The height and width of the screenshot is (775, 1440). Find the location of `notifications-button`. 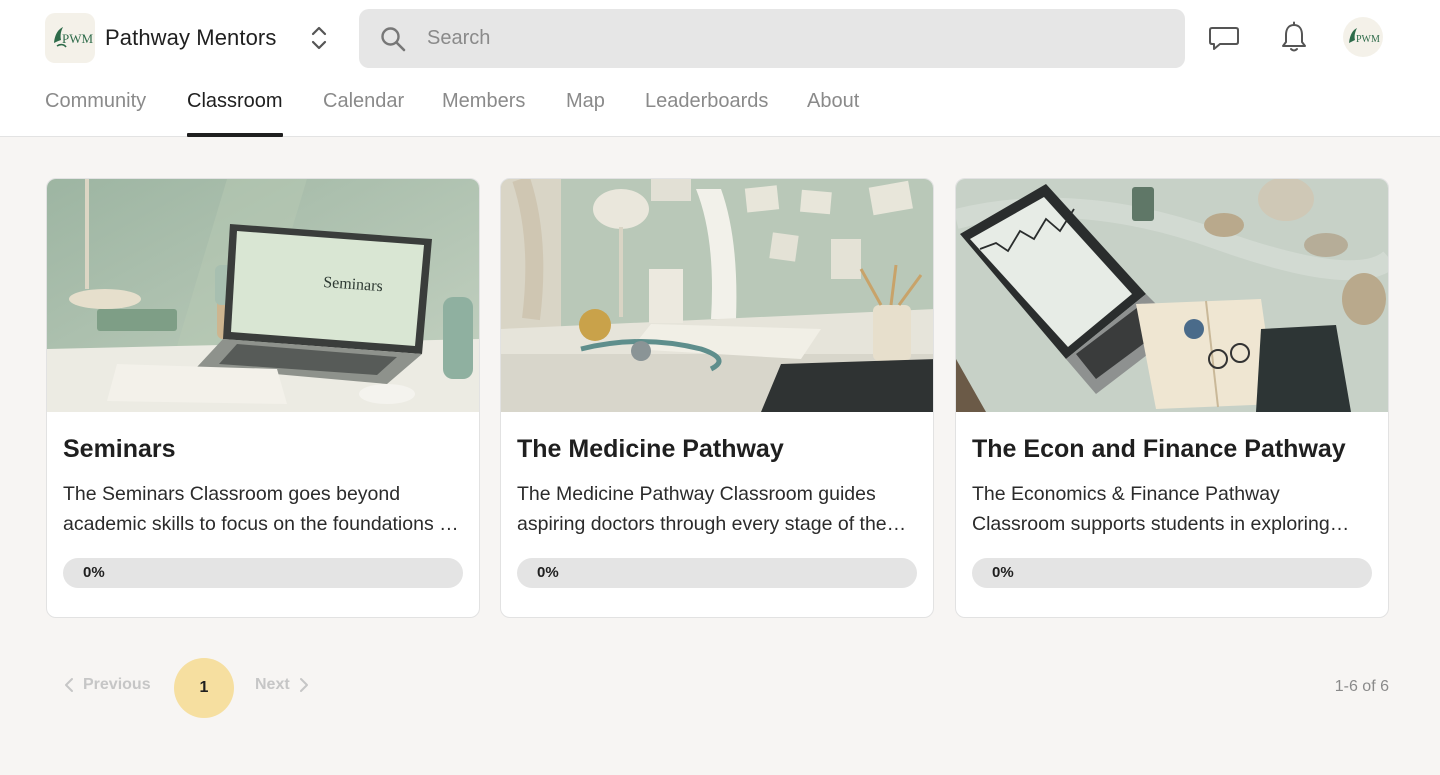

notifications-button is located at coordinates (1294, 38).